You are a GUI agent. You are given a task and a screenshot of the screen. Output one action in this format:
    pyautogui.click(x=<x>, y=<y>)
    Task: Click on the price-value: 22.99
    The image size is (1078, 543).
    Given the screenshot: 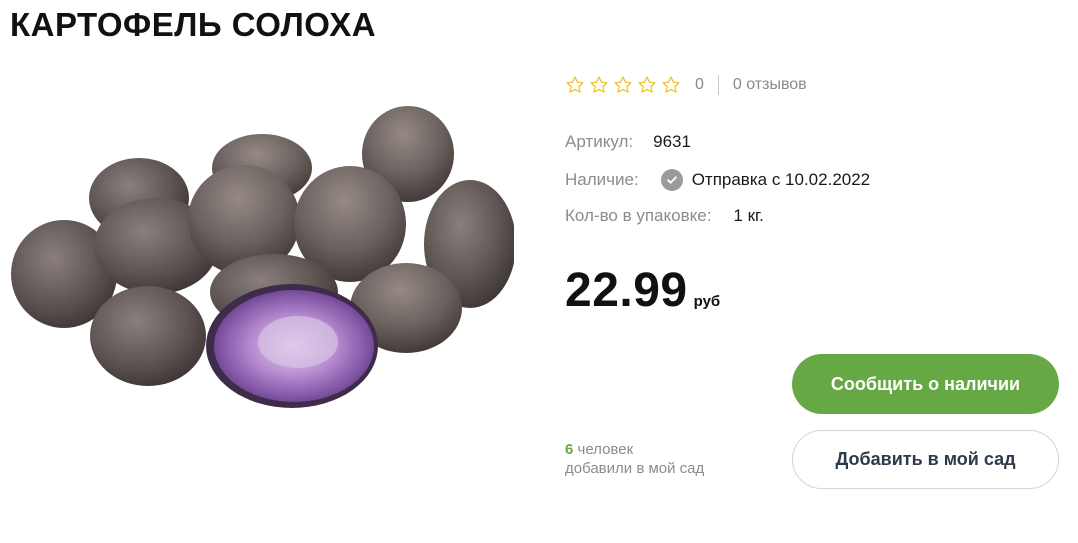 What is the action you would take?
    pyautogui.click(x=626, y=290)
    